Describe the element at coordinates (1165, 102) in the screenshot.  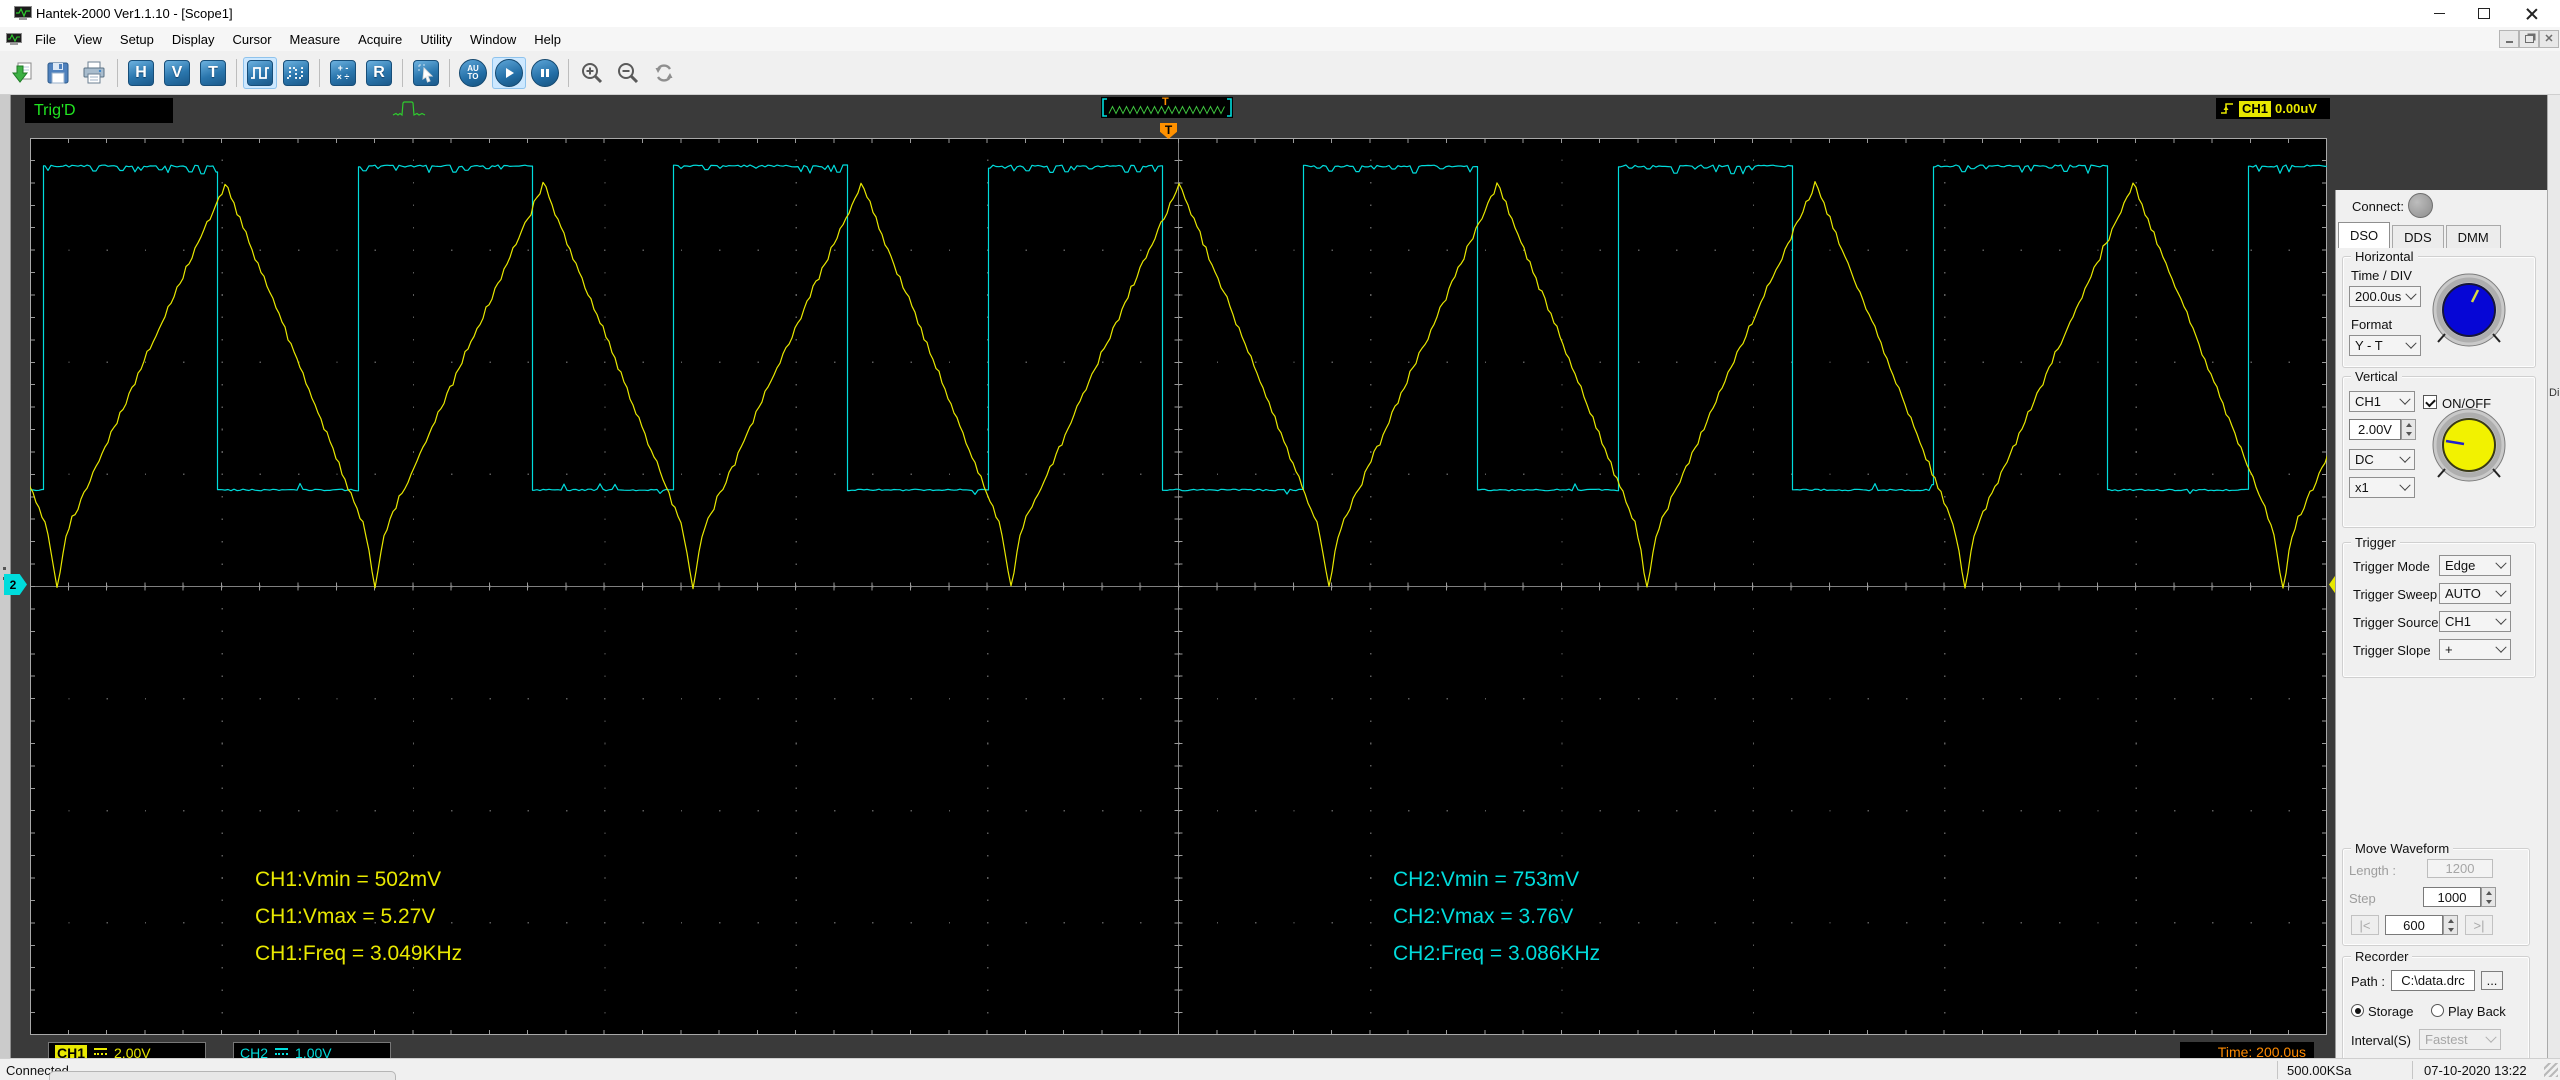
I see `preview-trigger-marker: T` at that location.